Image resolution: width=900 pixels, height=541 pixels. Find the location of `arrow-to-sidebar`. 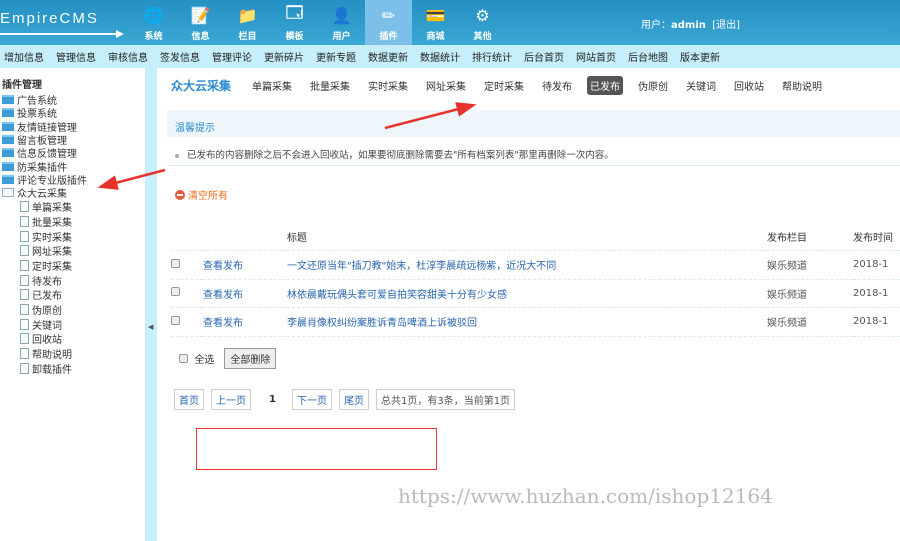

arrow-to-sidebar is located at coordinates (131, 179).